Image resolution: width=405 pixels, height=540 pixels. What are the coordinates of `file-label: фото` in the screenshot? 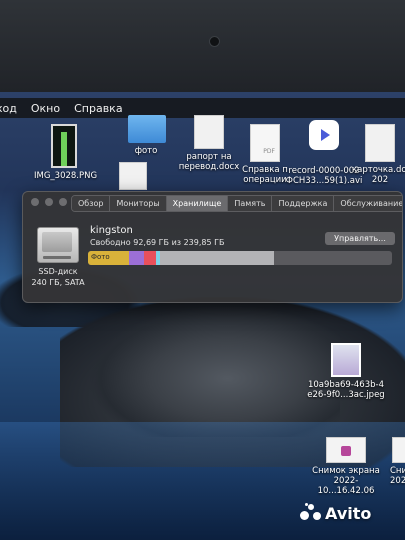 It's located at (146, 151).